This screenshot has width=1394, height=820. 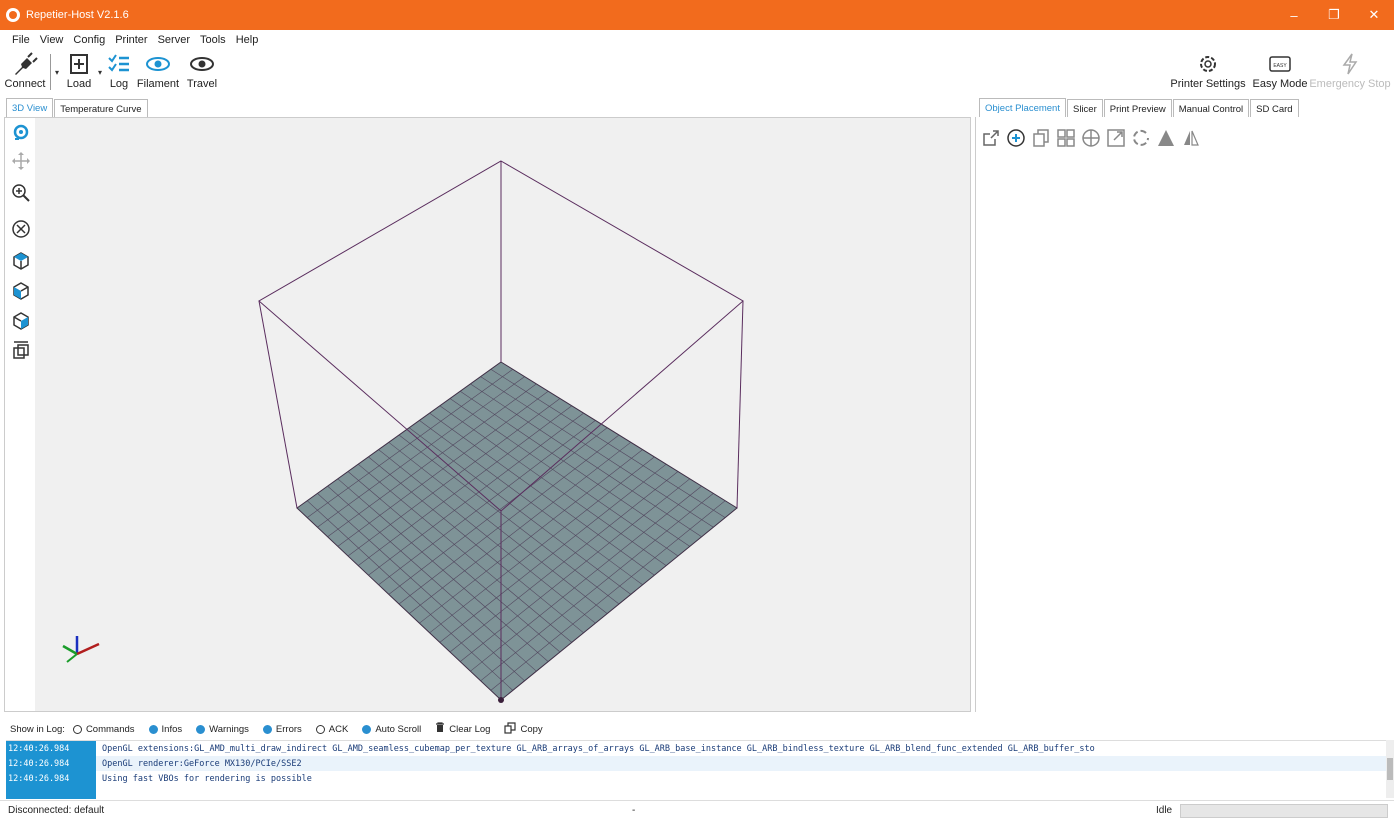 I want to click on center-object-icon, so click(x=1091, y=138).